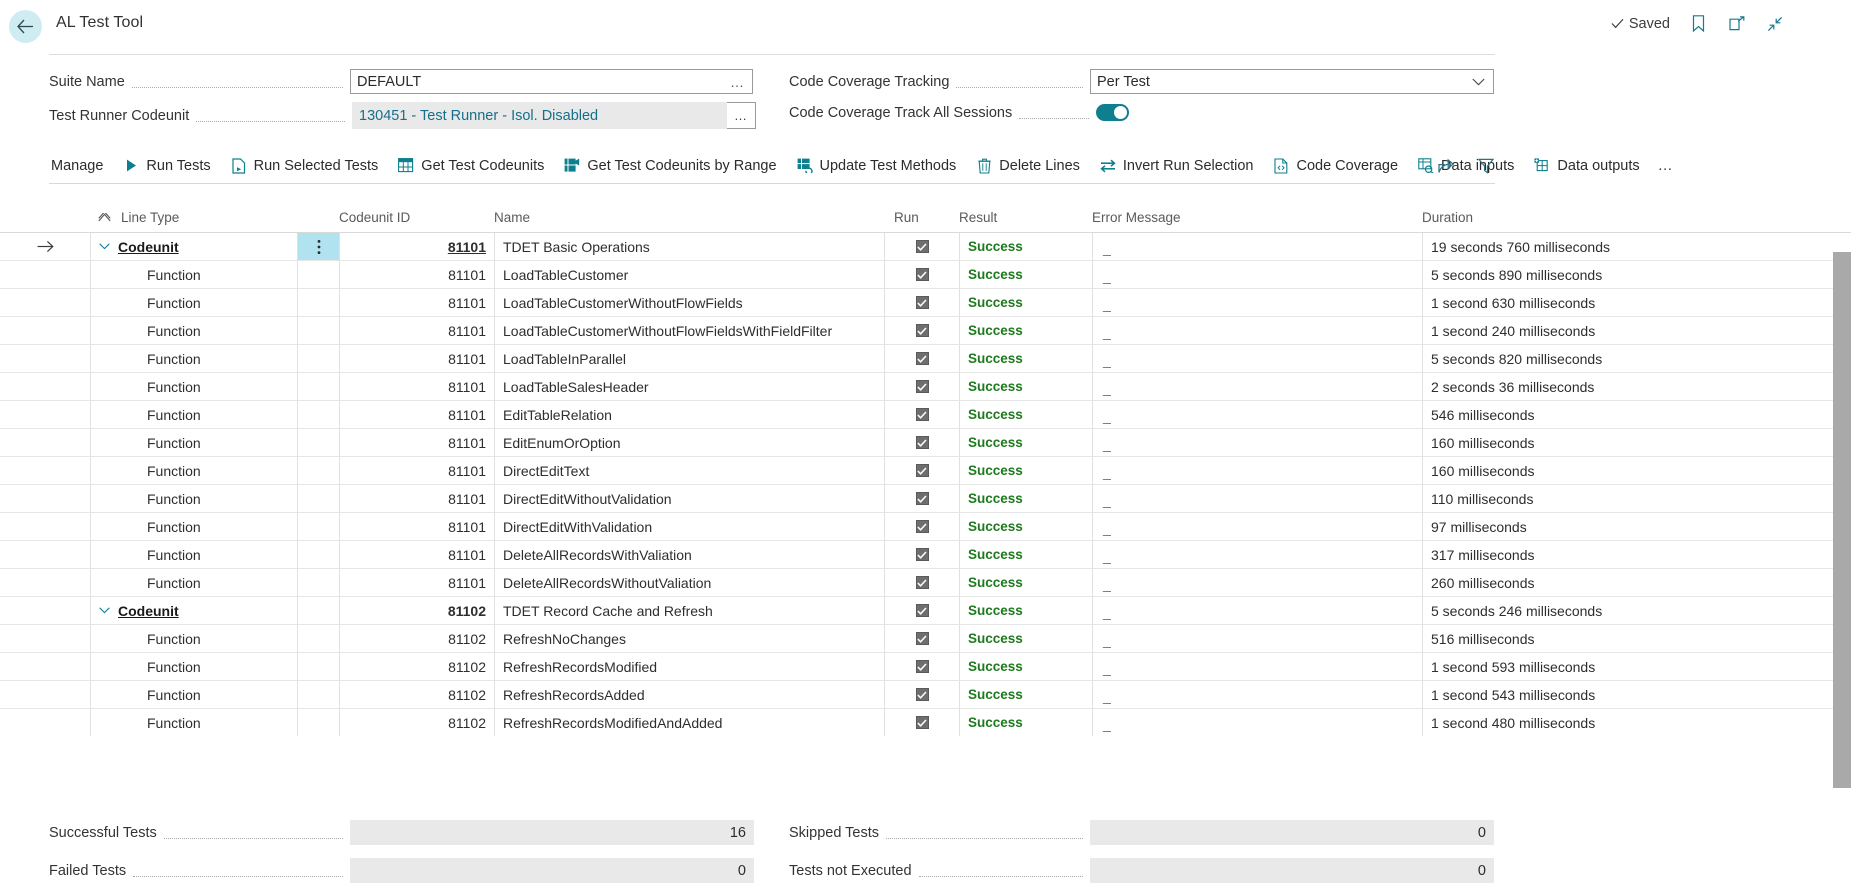 Image resolution: width=1851 pixels, height=892 pixels. I want to click on cell-name: RefreshNoChanges, so click(689, 638).